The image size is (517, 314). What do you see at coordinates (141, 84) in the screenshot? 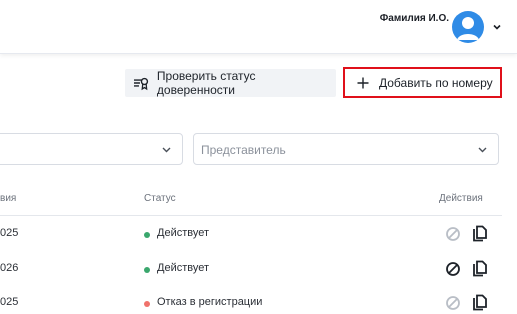
I see `certificate-icon` at bounding box center [141, 84].